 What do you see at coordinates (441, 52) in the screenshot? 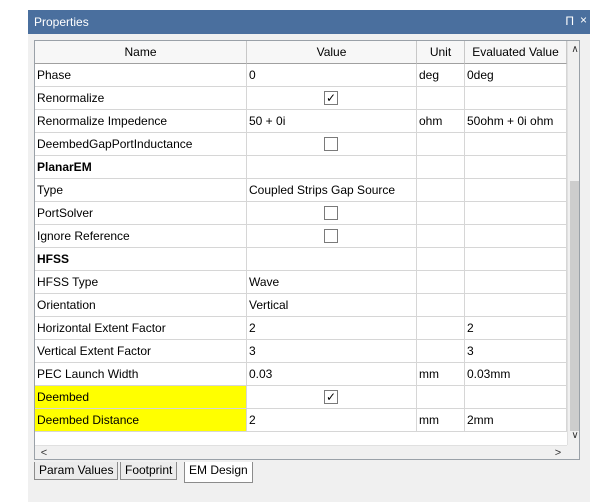
I see `column-header-unit: Unit` at bounding box center [441, 52].